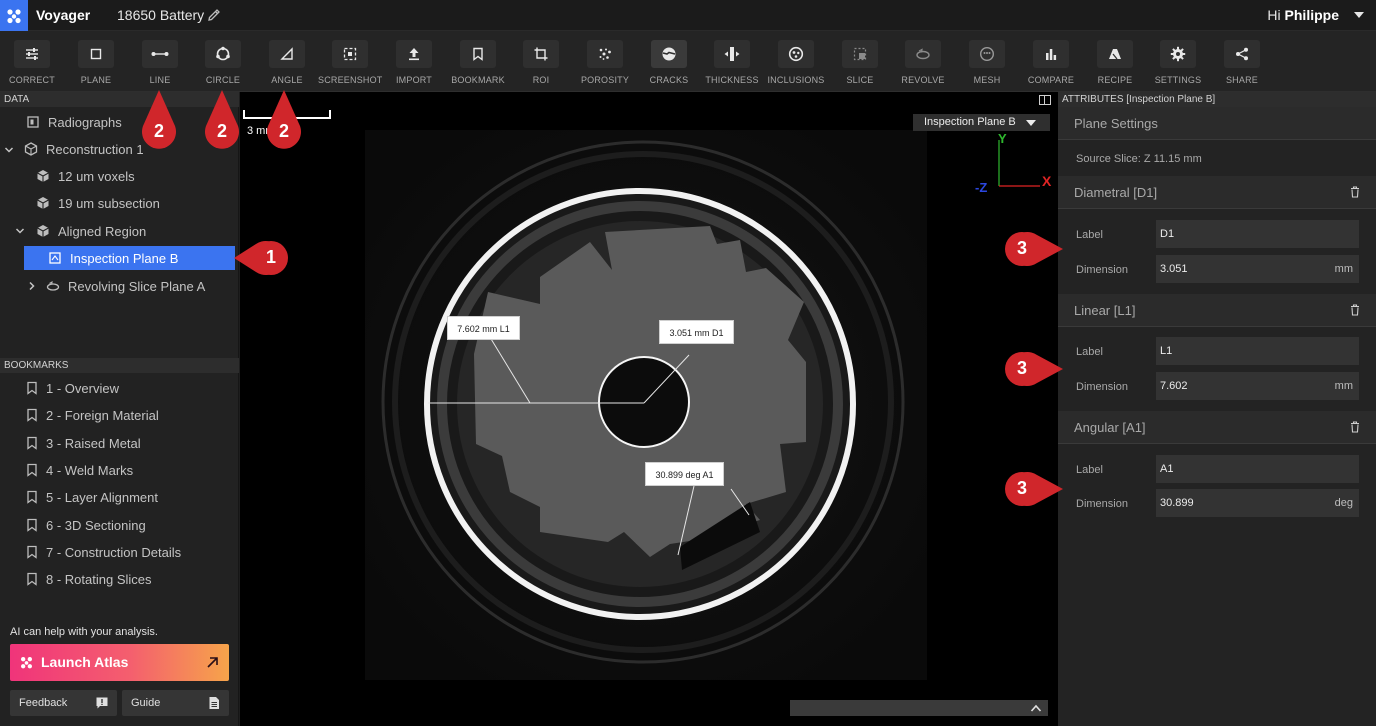  I want to click on tool-circle: CIRCLE, so click(223, 64).